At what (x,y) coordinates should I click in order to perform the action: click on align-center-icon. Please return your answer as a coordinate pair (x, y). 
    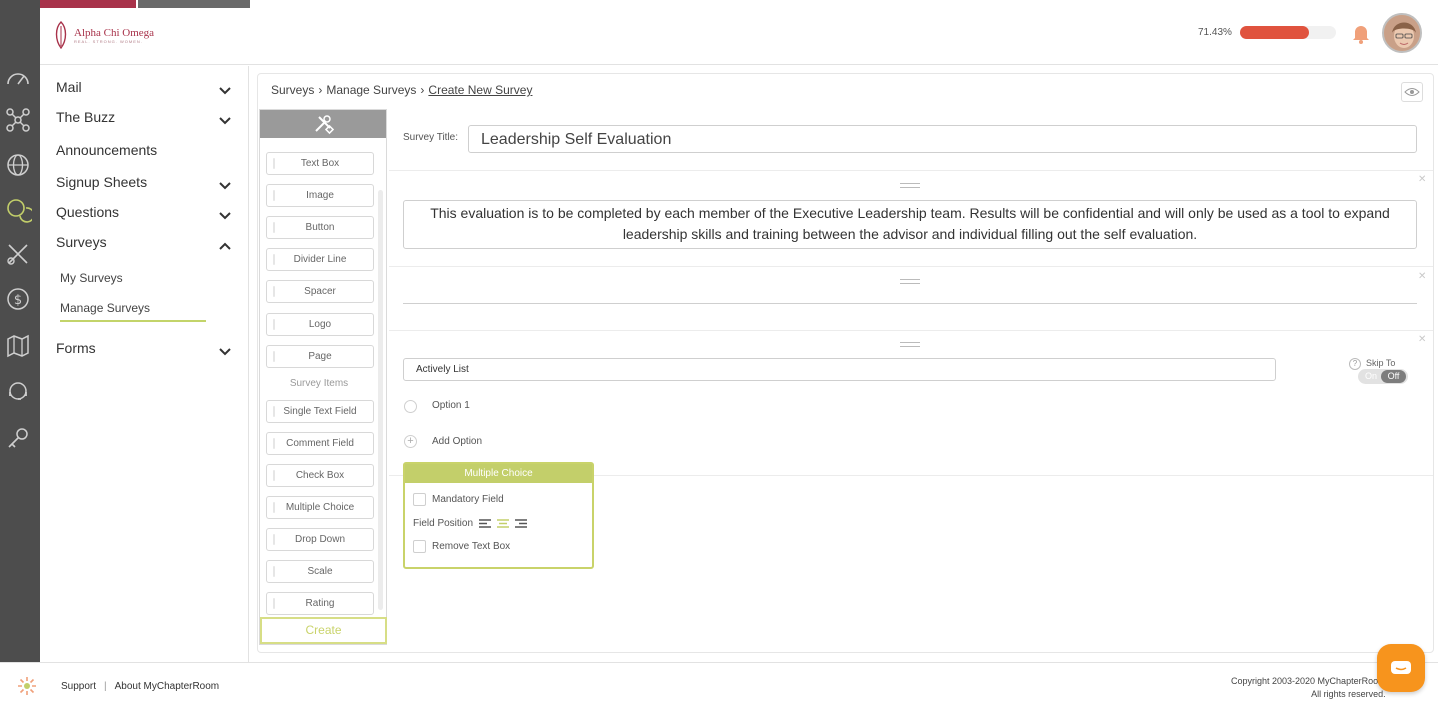
    Looking at the image, I should click on (503, 523).